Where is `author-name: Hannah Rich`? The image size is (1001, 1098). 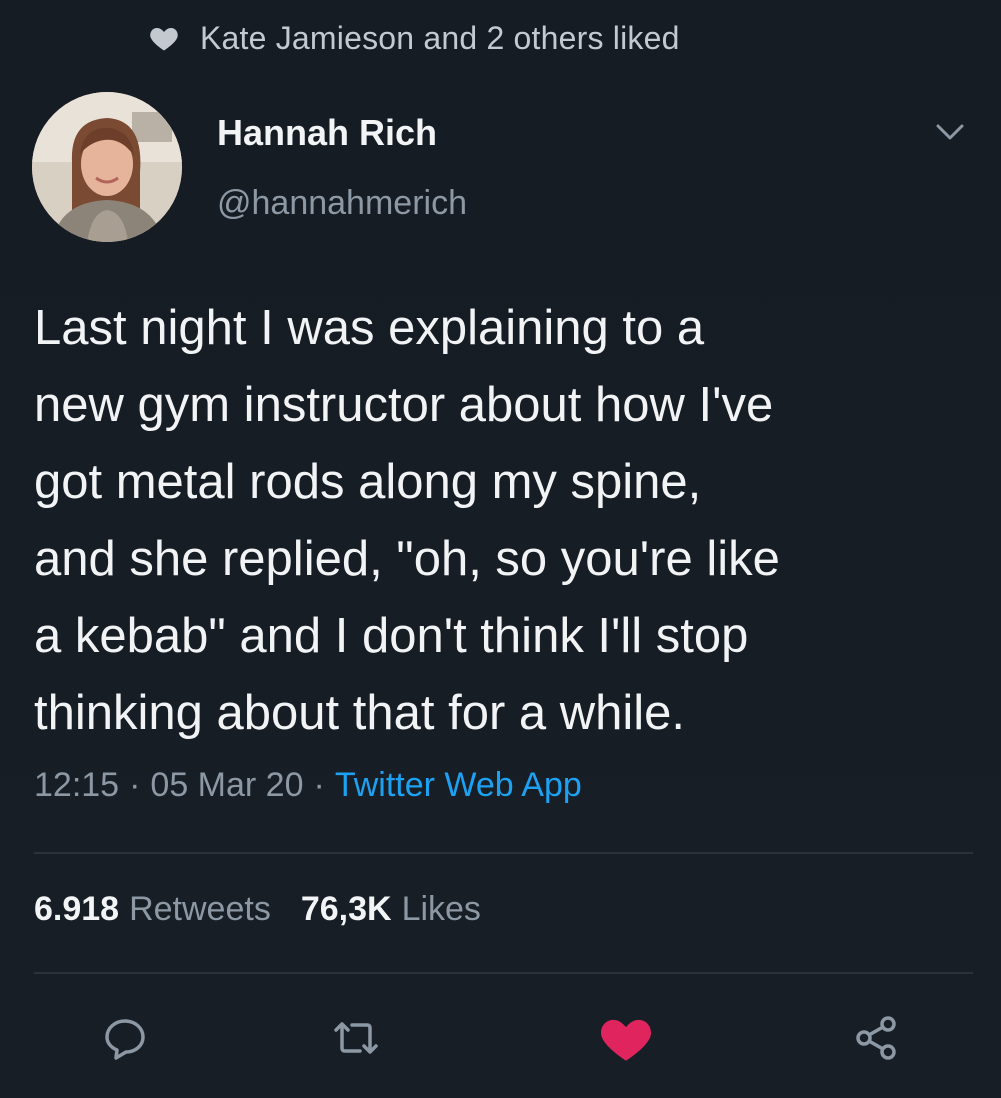
author-name: Hannah Rich is located at coordinates (327, 133).